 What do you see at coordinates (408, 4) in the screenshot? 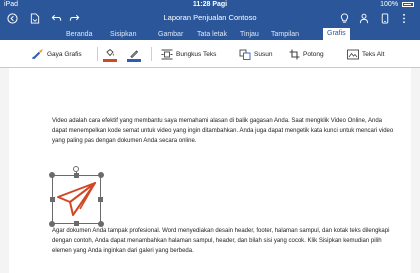
I see `battery-icon` at bounding box center [408, 4].